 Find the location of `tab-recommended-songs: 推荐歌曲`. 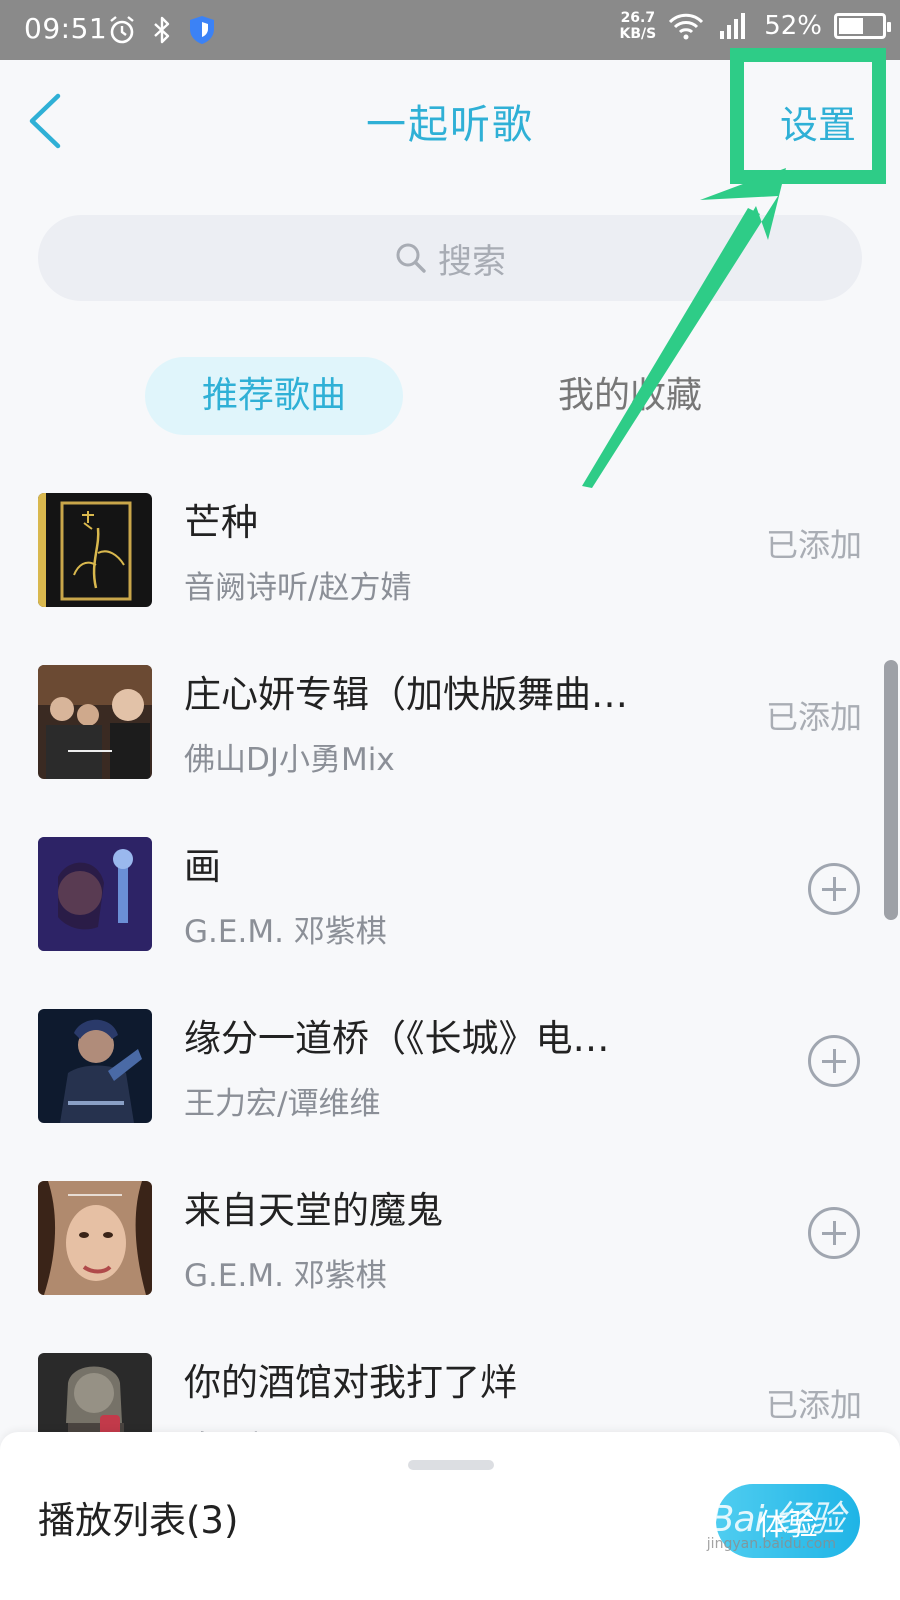

tab-recommended-songs: 推荐歌曲 is located at coordinates (274, 396).